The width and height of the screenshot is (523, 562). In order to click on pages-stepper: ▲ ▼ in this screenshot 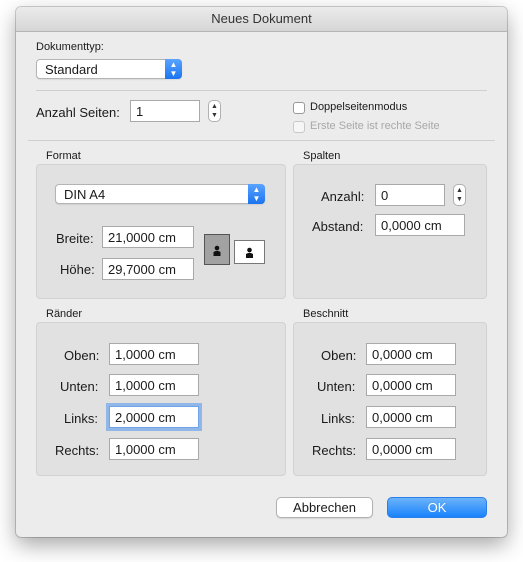, I will do `click(214, 111)`.